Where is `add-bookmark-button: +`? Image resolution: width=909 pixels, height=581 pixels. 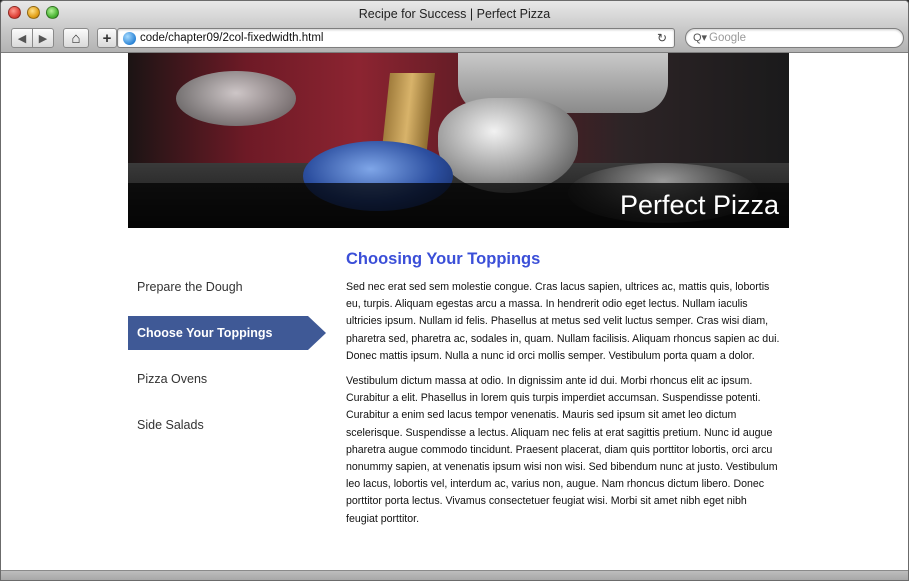 add-bookmark-button: + is located at coordinates (107, 38).